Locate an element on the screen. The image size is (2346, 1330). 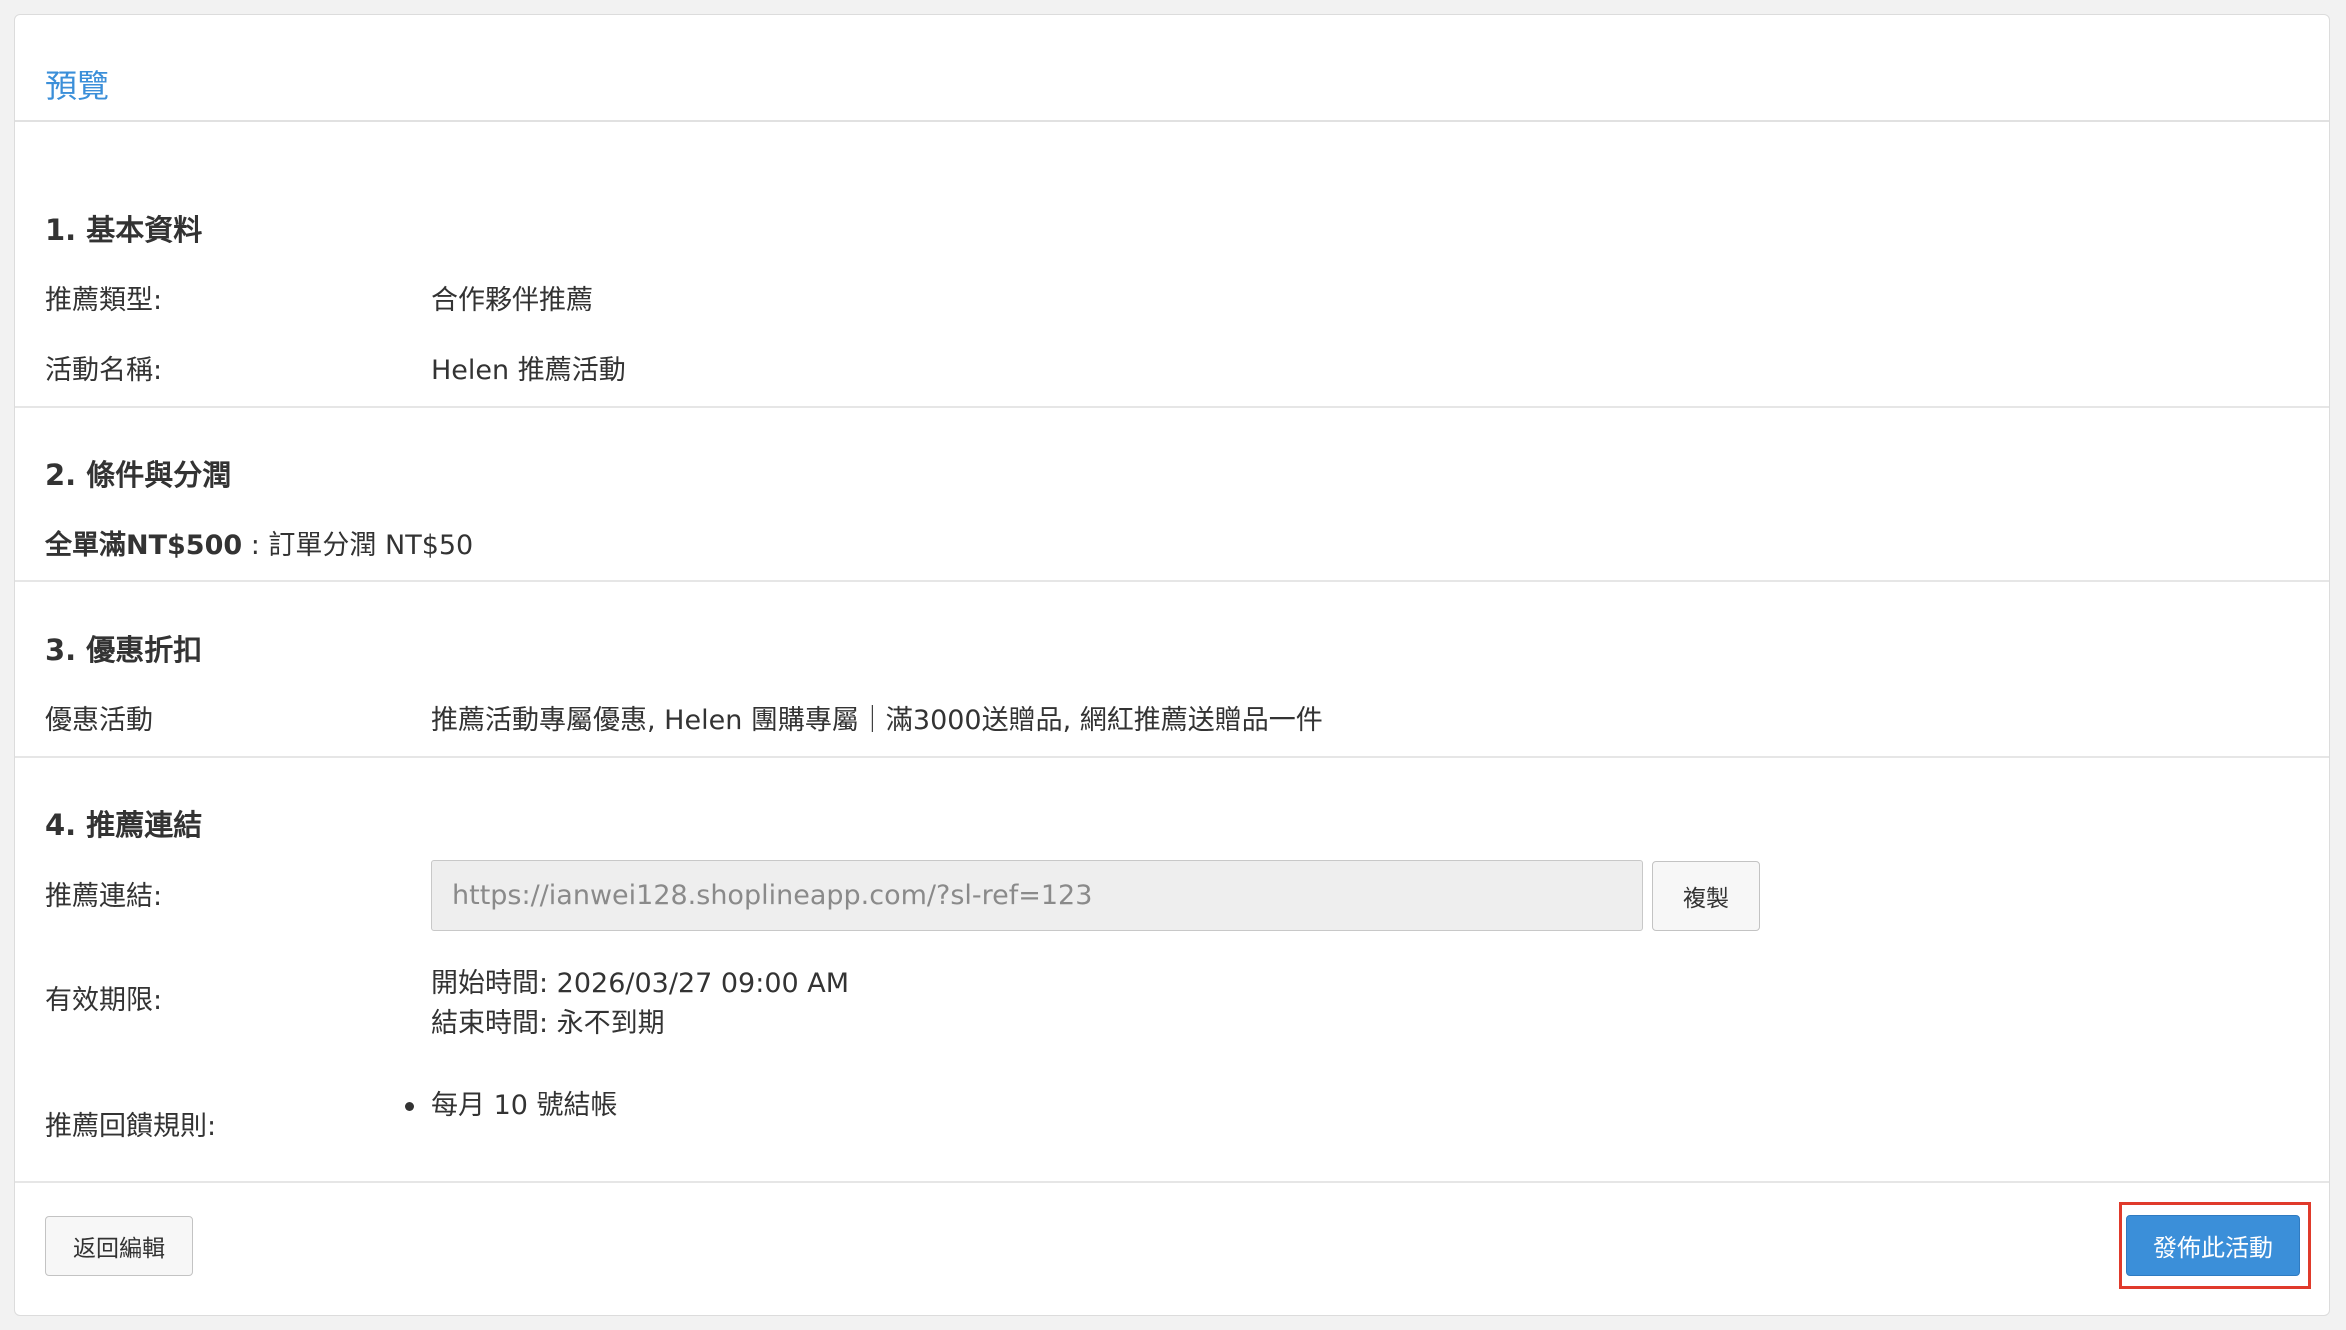
reward-rules-list: 每月 10 號結帳 is located at coordinates (511, 1106).